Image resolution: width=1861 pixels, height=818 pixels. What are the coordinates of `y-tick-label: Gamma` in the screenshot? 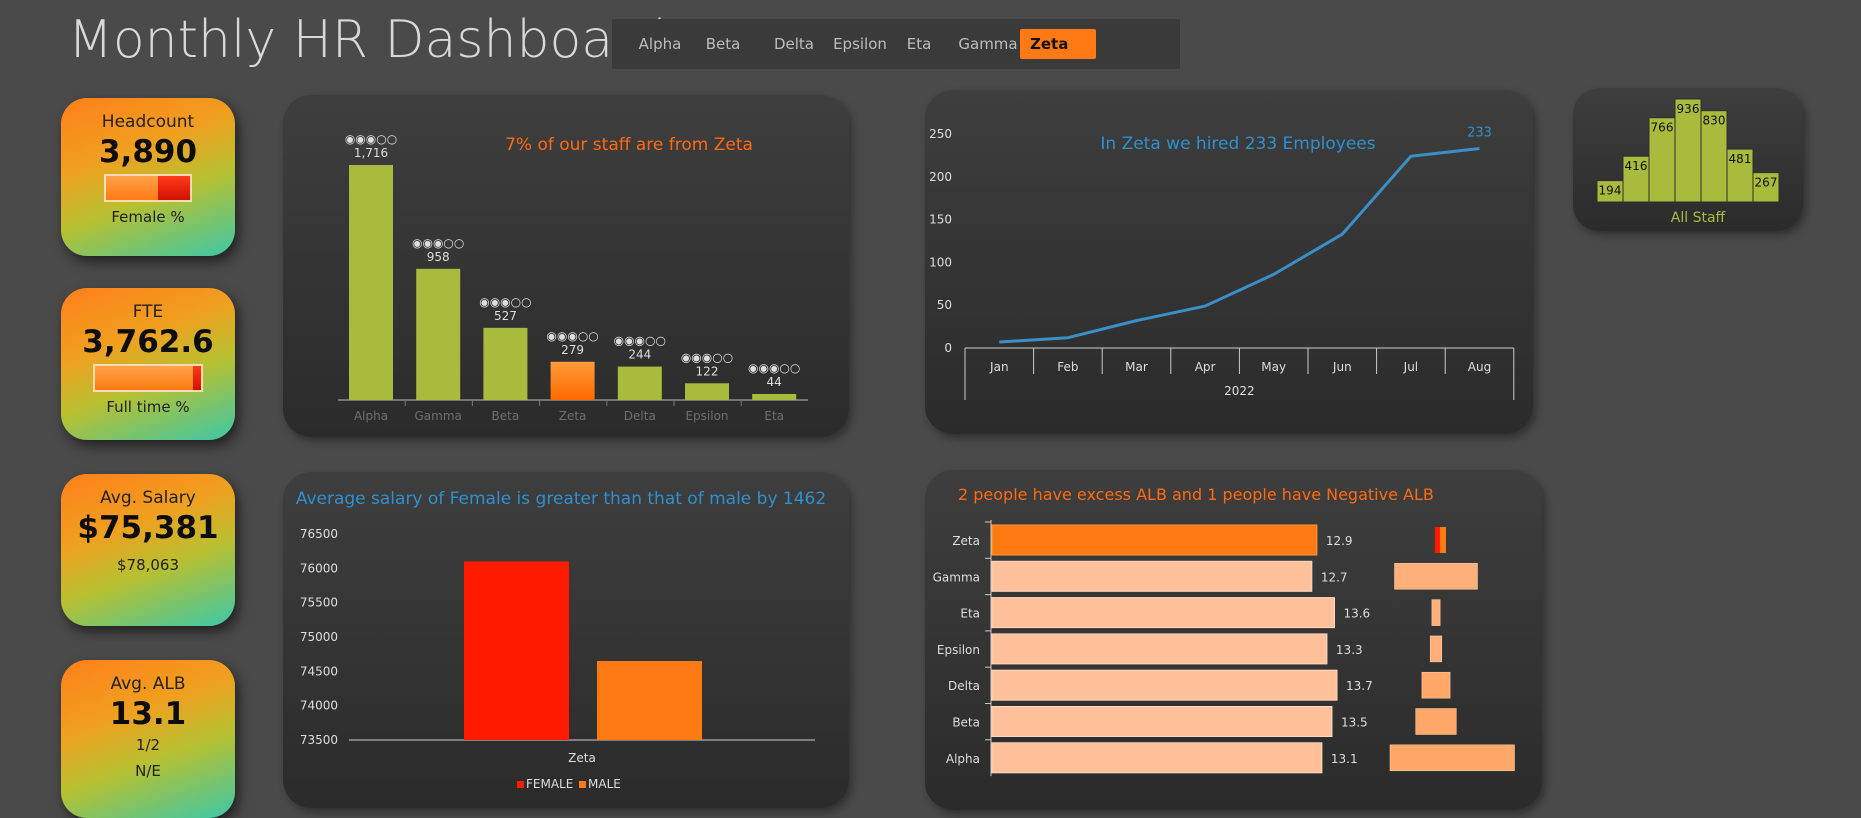 It's located at (956, 577).